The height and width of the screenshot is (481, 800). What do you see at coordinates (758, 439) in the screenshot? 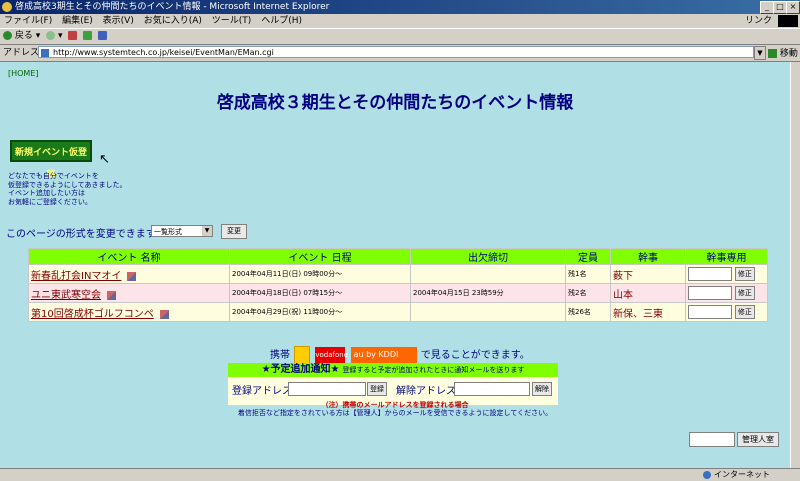
I see `admin-room-button: 管理人室` at bounding box center [758, 439].